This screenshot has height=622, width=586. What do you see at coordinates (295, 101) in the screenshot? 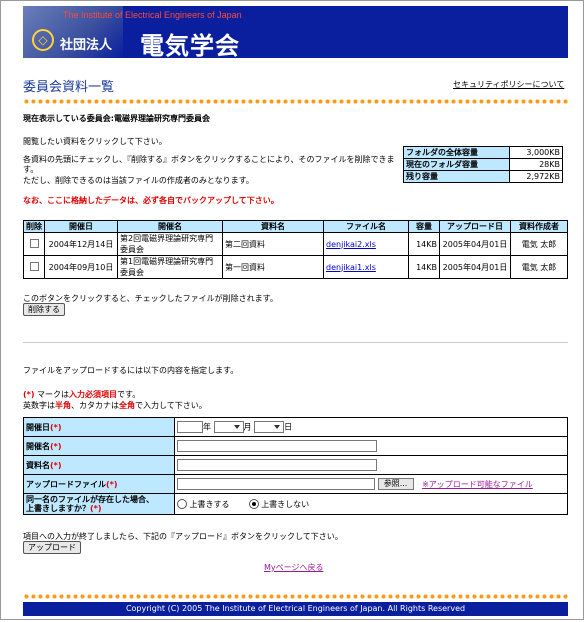
I see `dotted-divider-top` at bounding box center [295, 101].